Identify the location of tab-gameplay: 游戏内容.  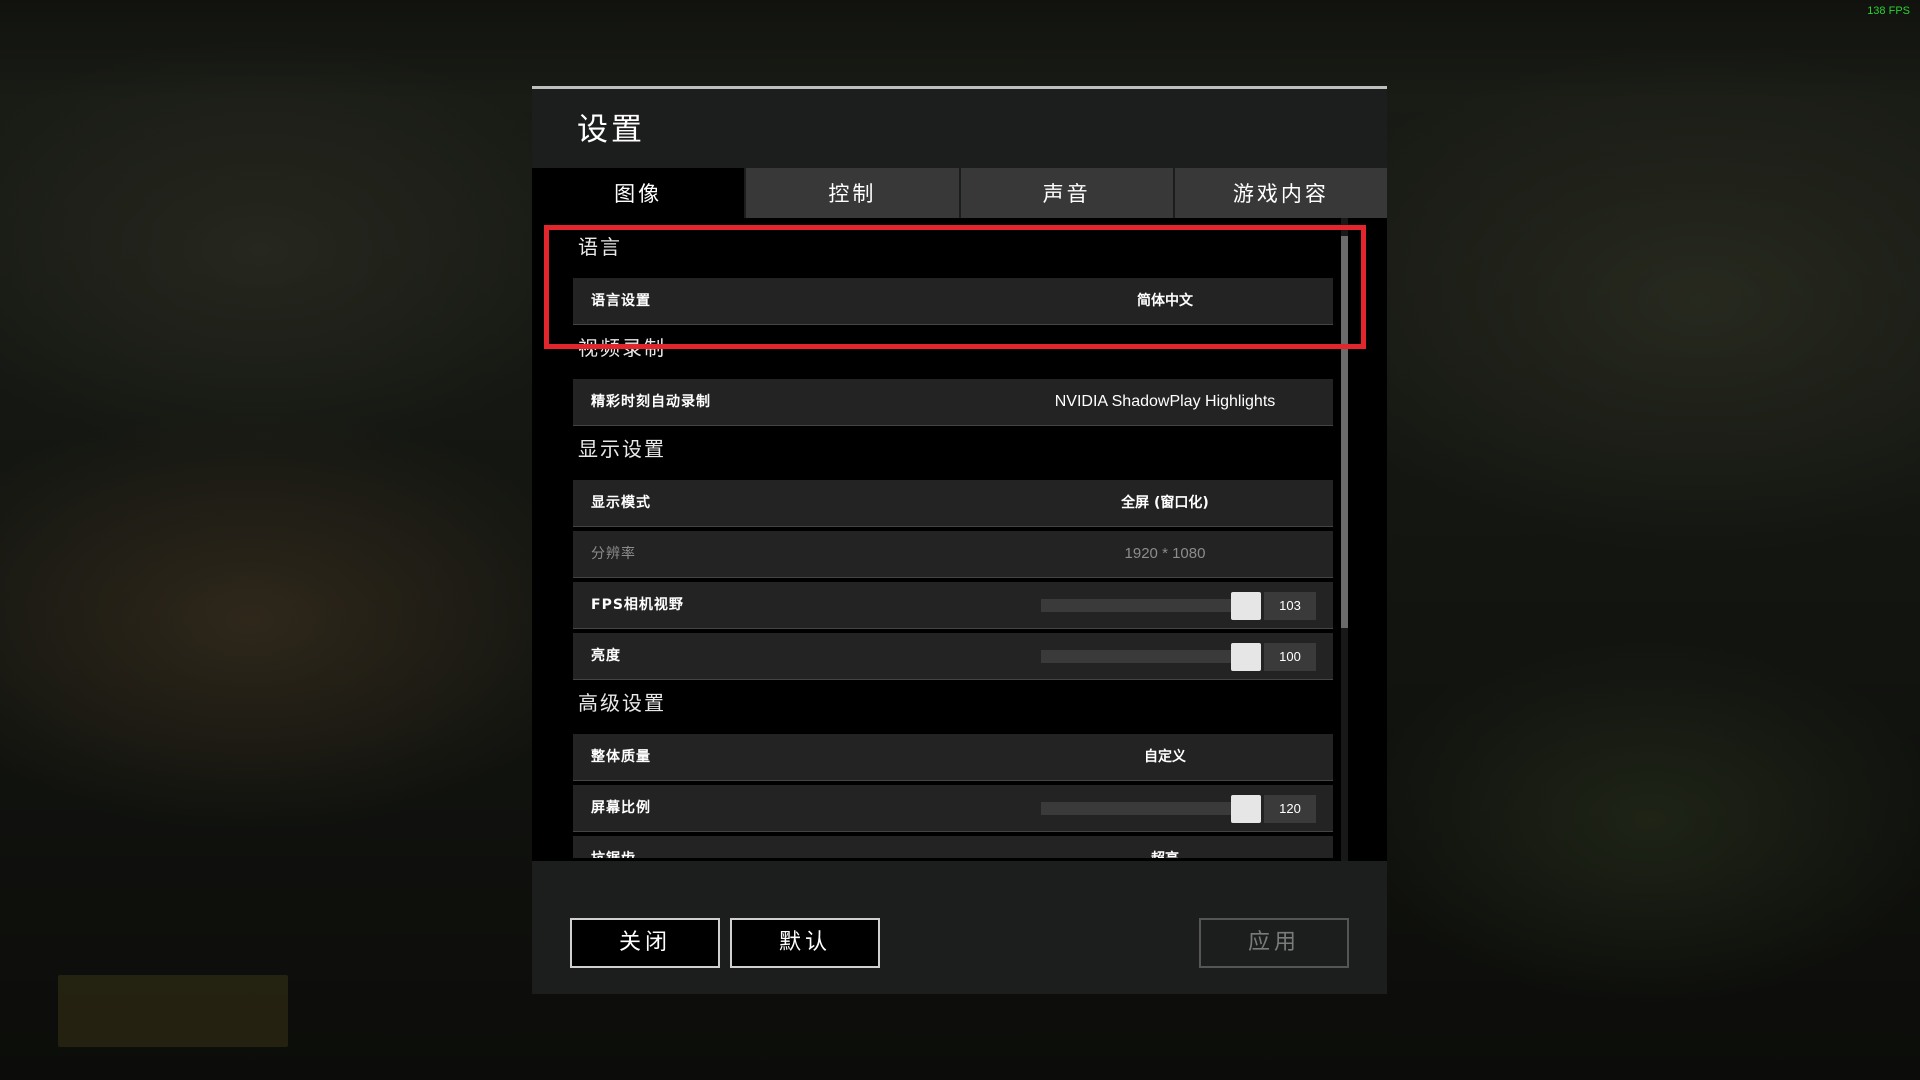
(1280, 193).